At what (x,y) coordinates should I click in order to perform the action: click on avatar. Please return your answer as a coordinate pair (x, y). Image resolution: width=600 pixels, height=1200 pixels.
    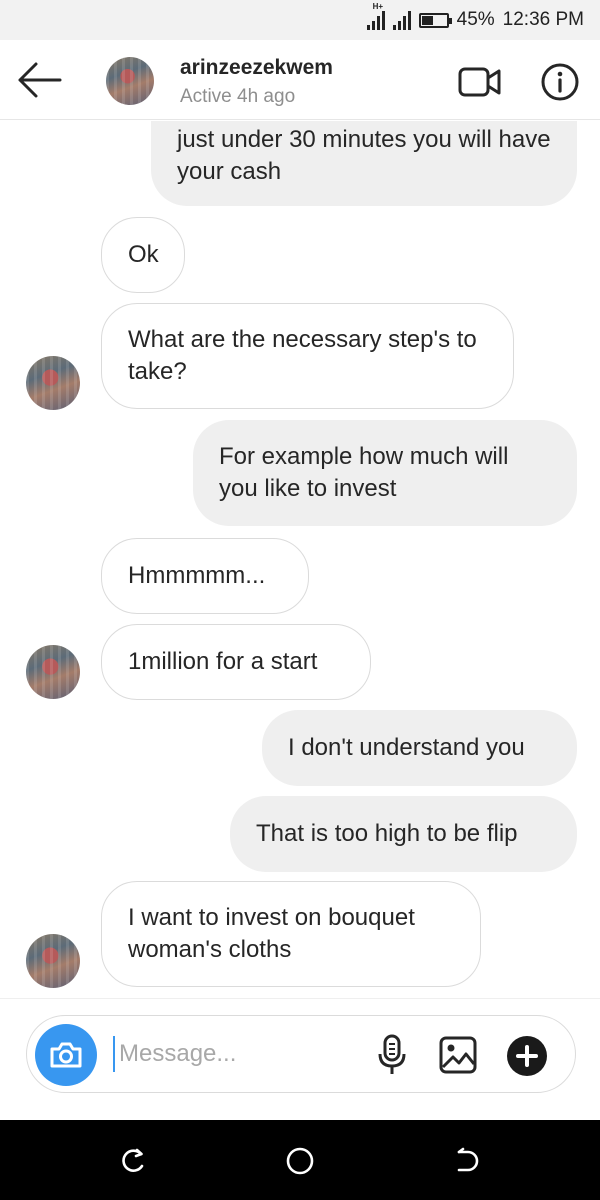
    Looking at the image, I should click on (130, 81).